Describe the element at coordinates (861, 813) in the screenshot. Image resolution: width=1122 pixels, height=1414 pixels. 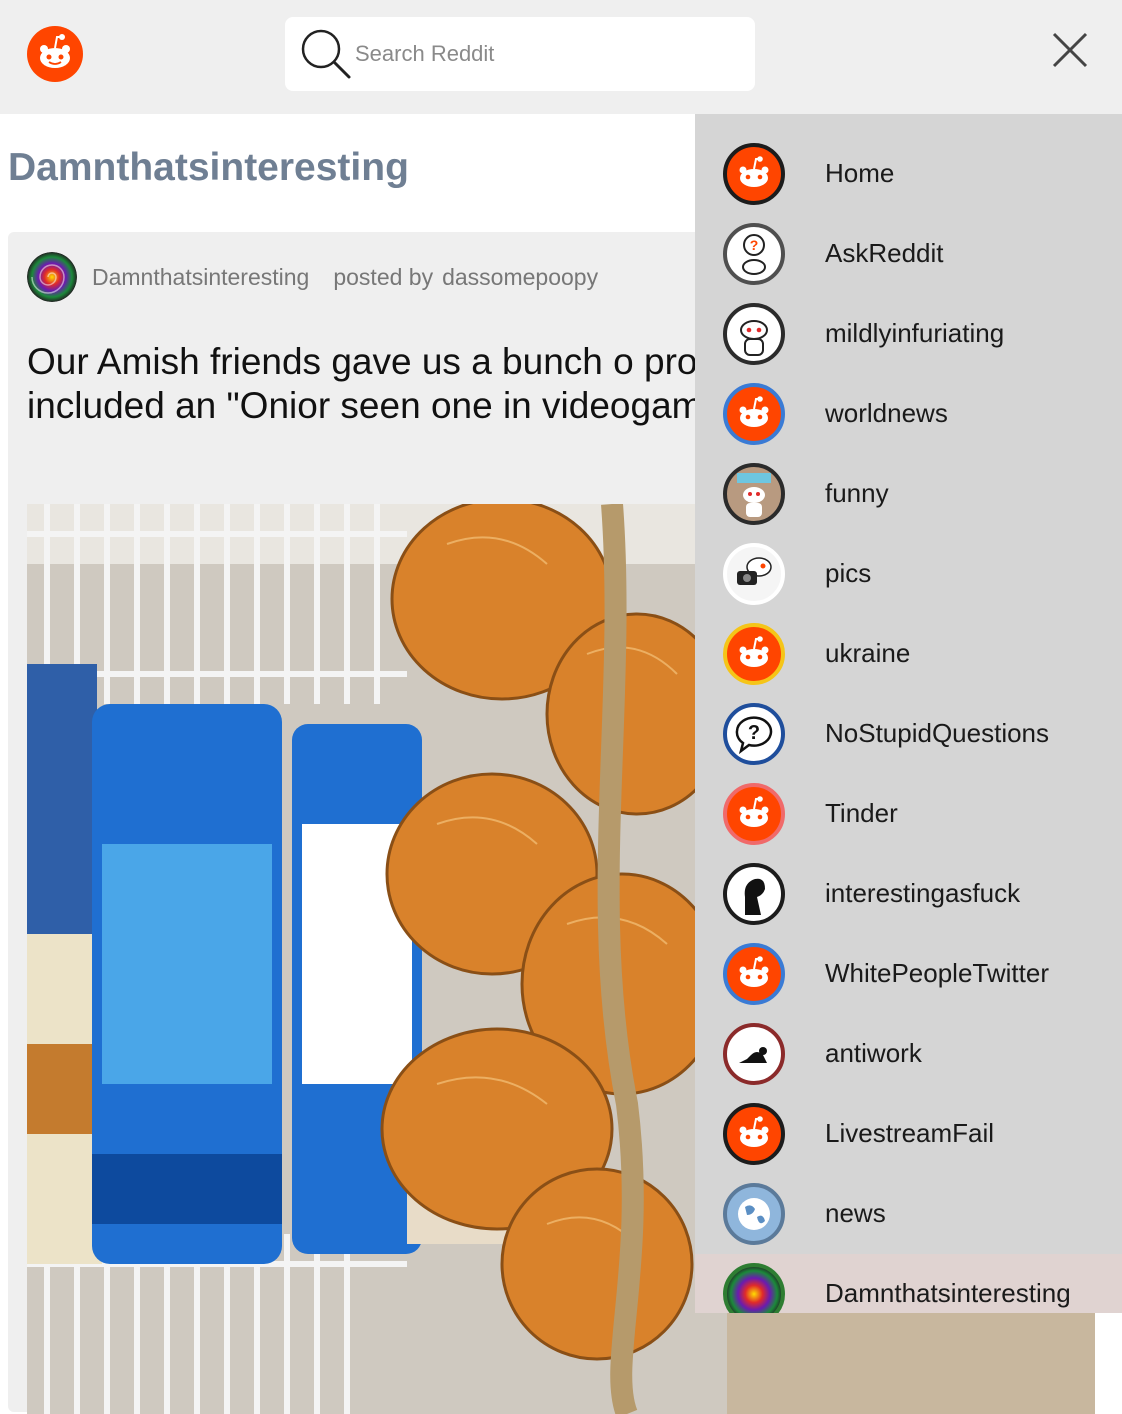
I see `drawer-item-label: Tinder` at that location.